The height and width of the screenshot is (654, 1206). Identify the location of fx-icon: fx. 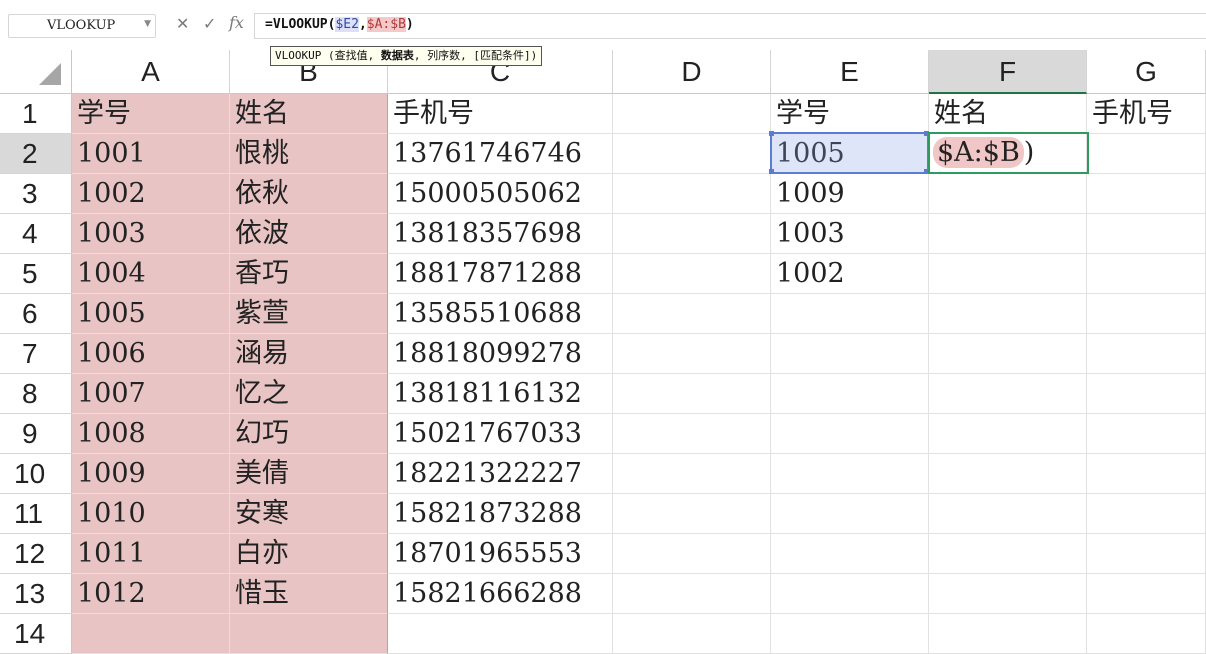
(236, 22).